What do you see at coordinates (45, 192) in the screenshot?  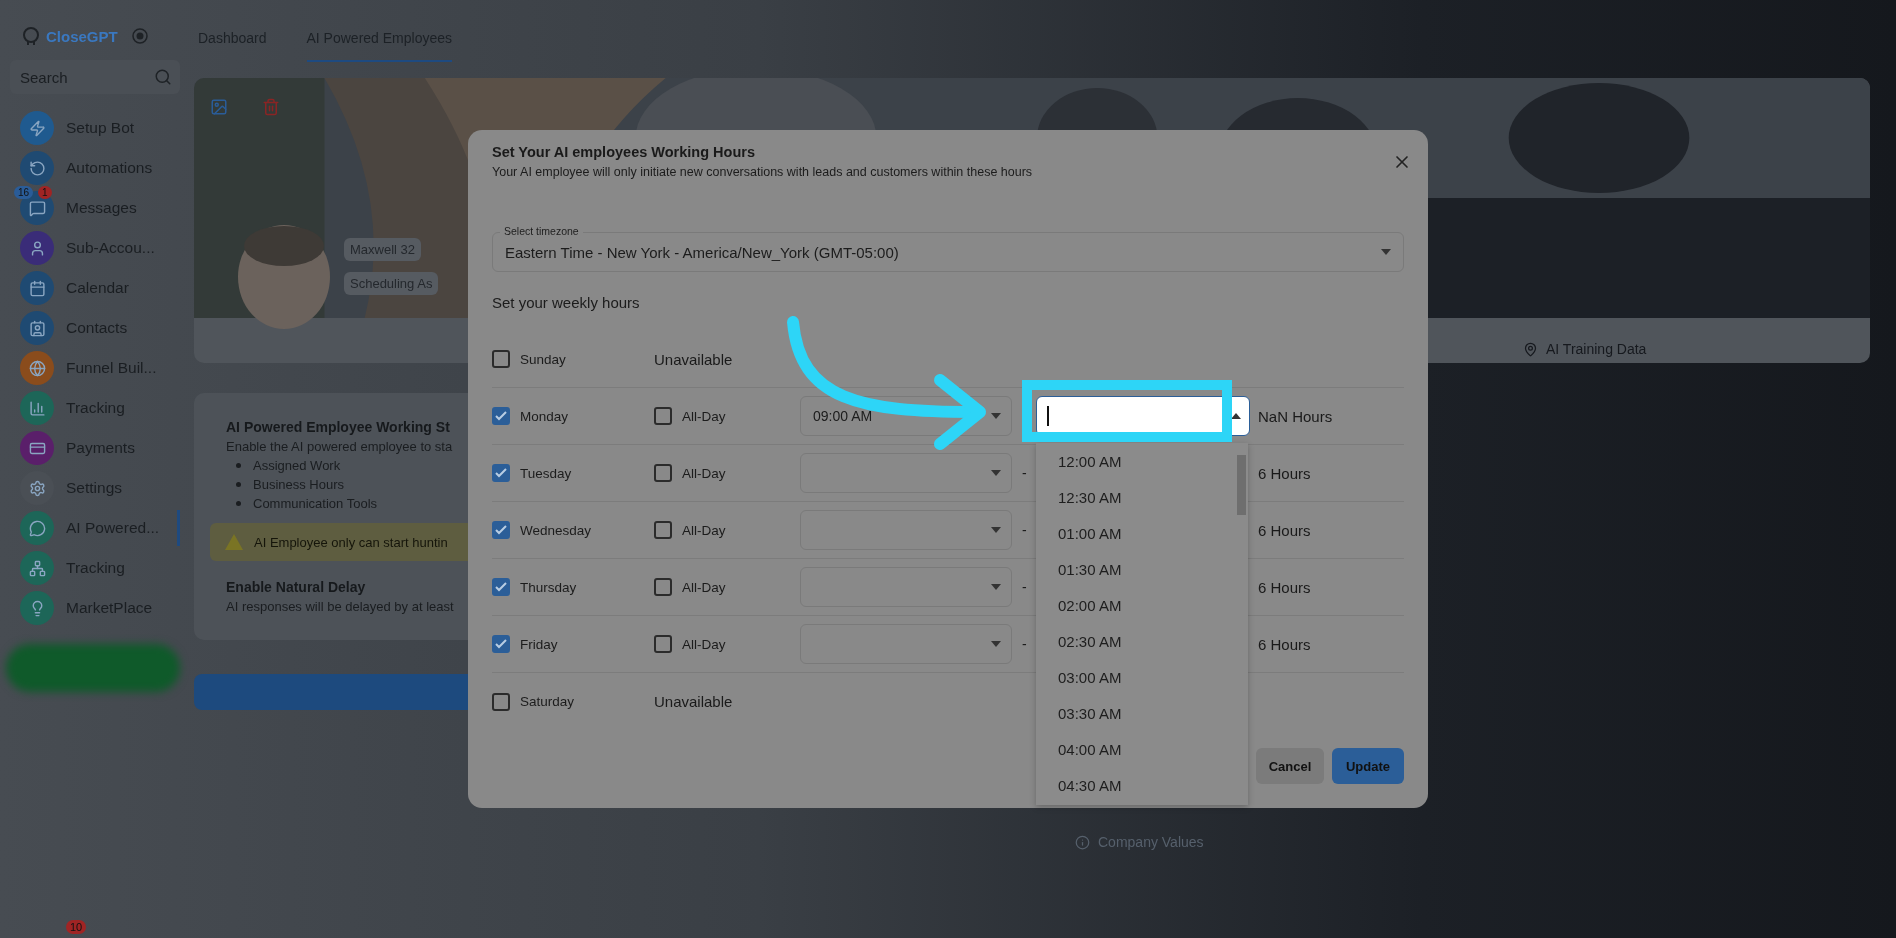 I see `unread-badge: 1` at bounding box center [45, 192].